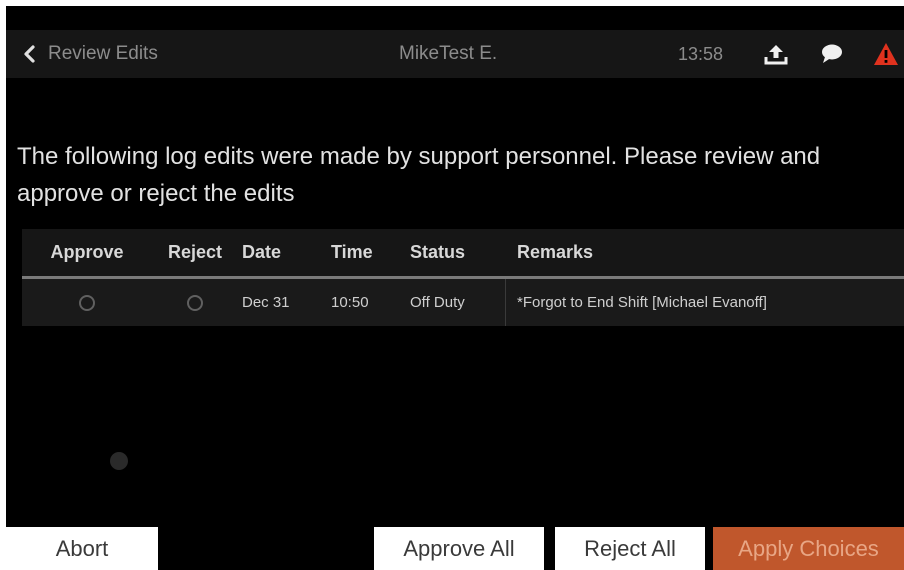 Image resolution: width=904 pixels, height=570 pixels. What do you see at coordinates (701, 54) in the screenshot?
I see `clock: 13:58` at bounding box center [701, 54].